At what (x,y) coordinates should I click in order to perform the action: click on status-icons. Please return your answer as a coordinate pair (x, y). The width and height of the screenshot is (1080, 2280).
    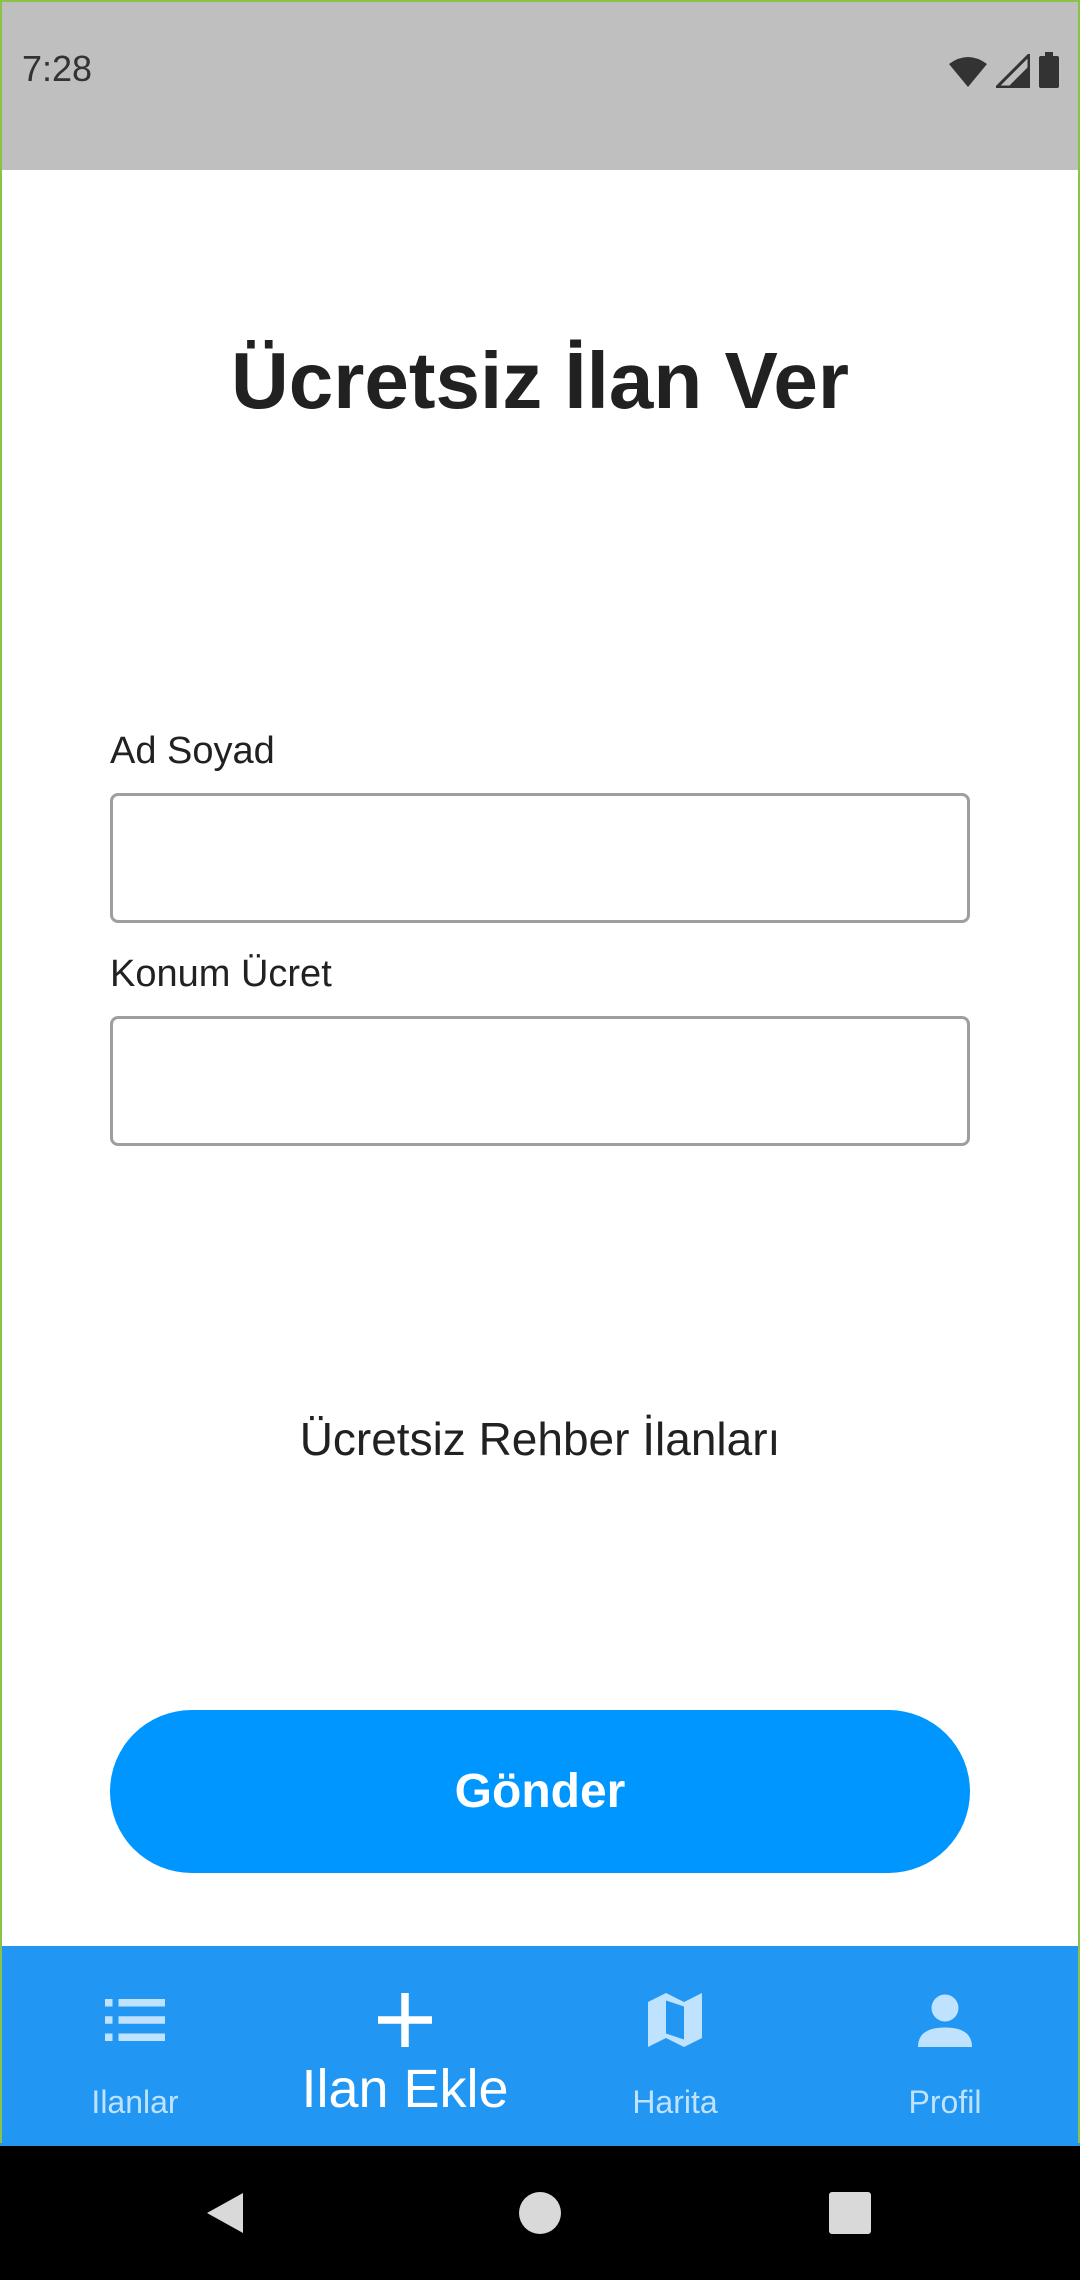
    Looking at the image, I should click on (1004, 68).